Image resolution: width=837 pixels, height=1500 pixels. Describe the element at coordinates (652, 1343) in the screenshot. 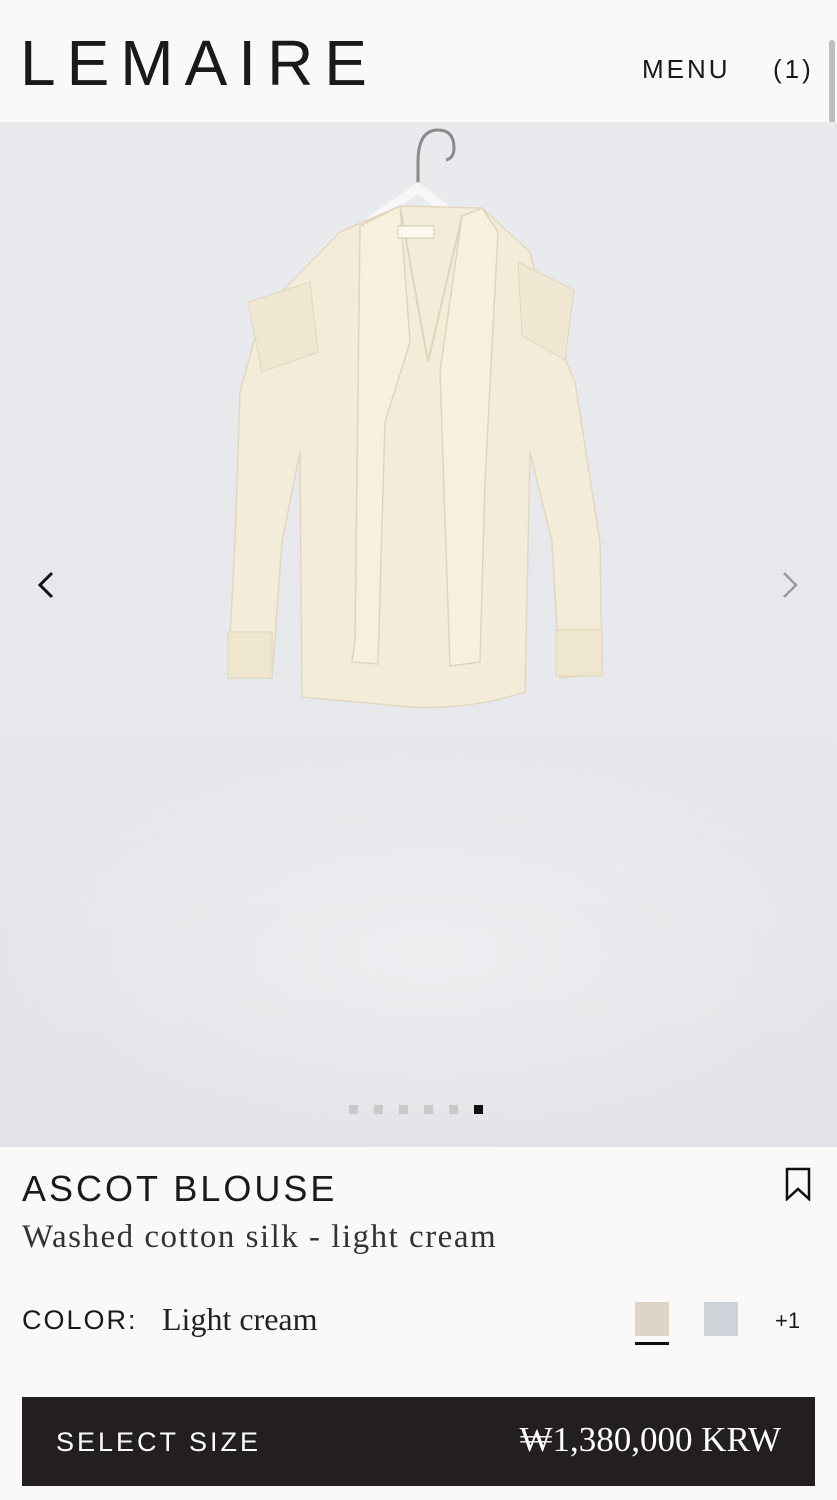

I see `swatch-selected-indicator` at that location.